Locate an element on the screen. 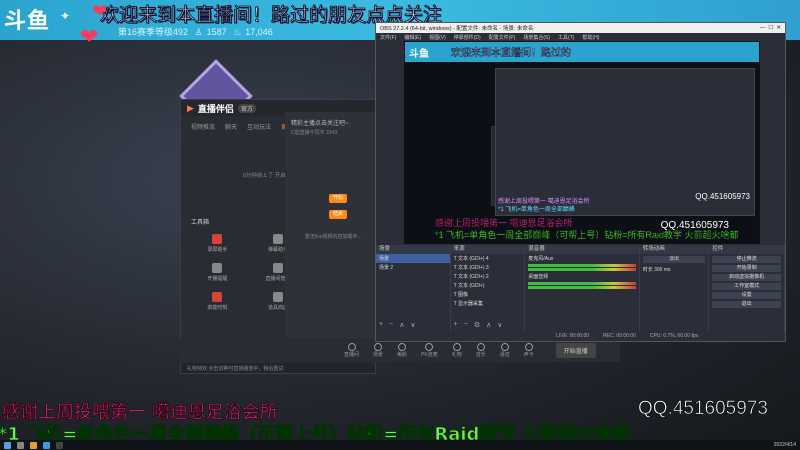 The width and height of the screenshot is (800, 450). obs-menu-item: 帮助(H) is located at coordinates (590, 37).